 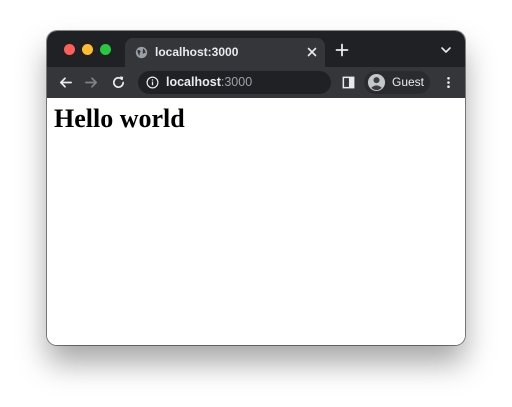 What do you see at coordinates (312, 52) in the screenshot?
I see `close-icon` at bounding box center [312, 52].